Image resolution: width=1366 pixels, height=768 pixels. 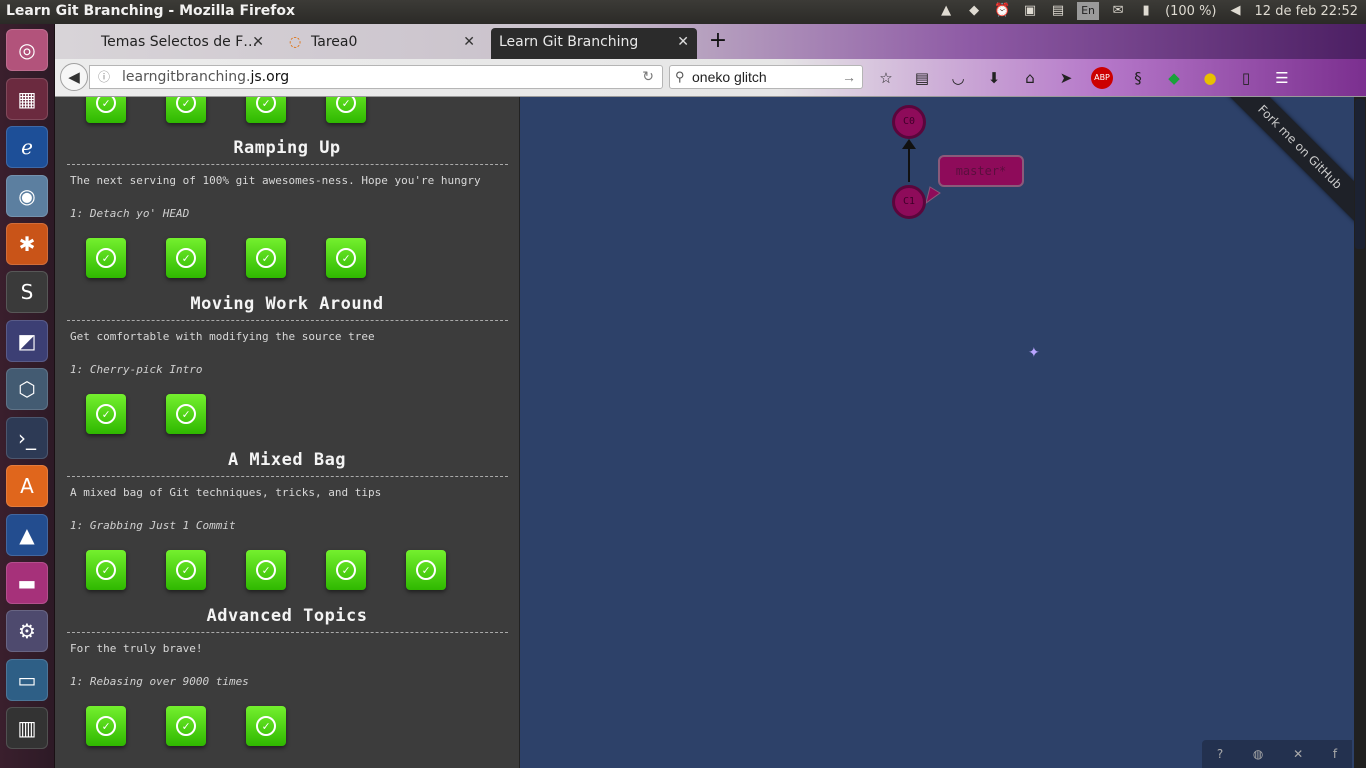 I want to click on level-row: ✓ ✓ ✓ ✓, so click(x=226, y=258).